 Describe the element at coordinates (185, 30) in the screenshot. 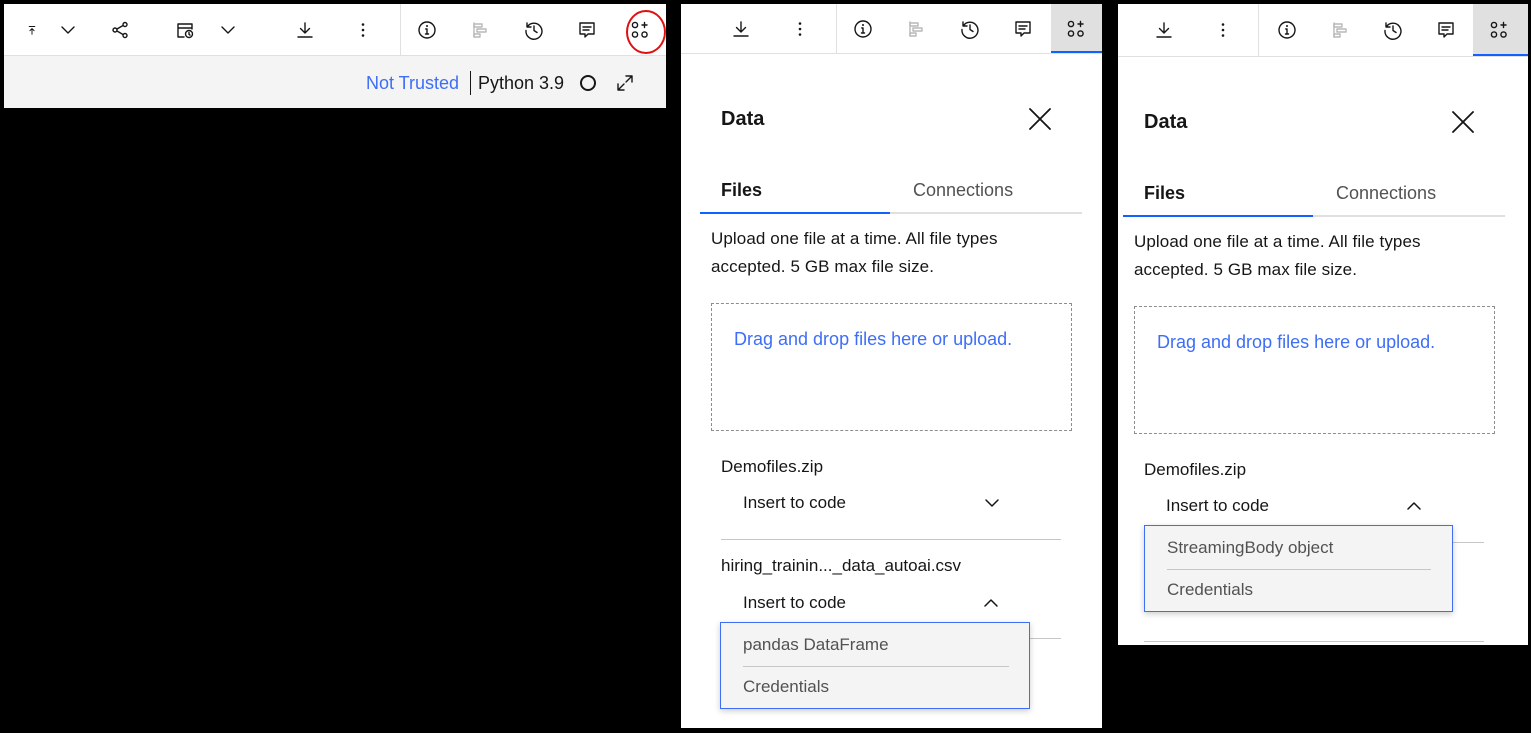

I see `schedule-icon` at that location.